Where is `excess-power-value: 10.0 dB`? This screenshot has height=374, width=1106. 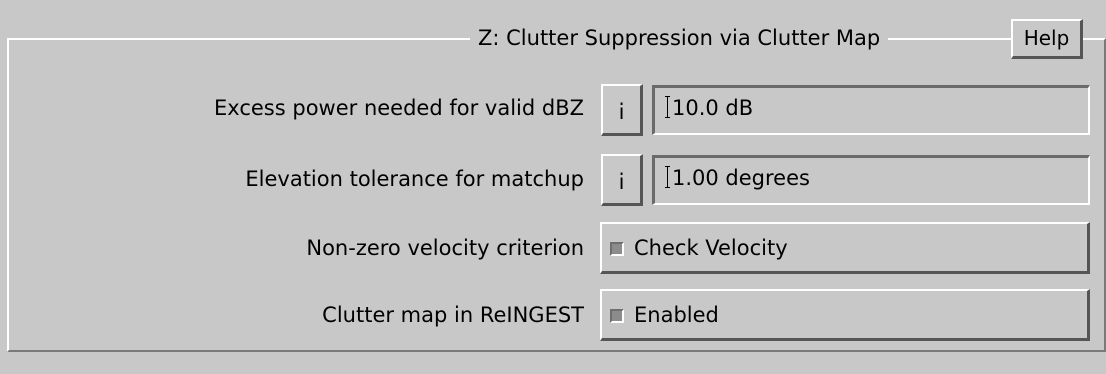 excess-power-value: 10.0 dB is located at coordinates (713, 108).